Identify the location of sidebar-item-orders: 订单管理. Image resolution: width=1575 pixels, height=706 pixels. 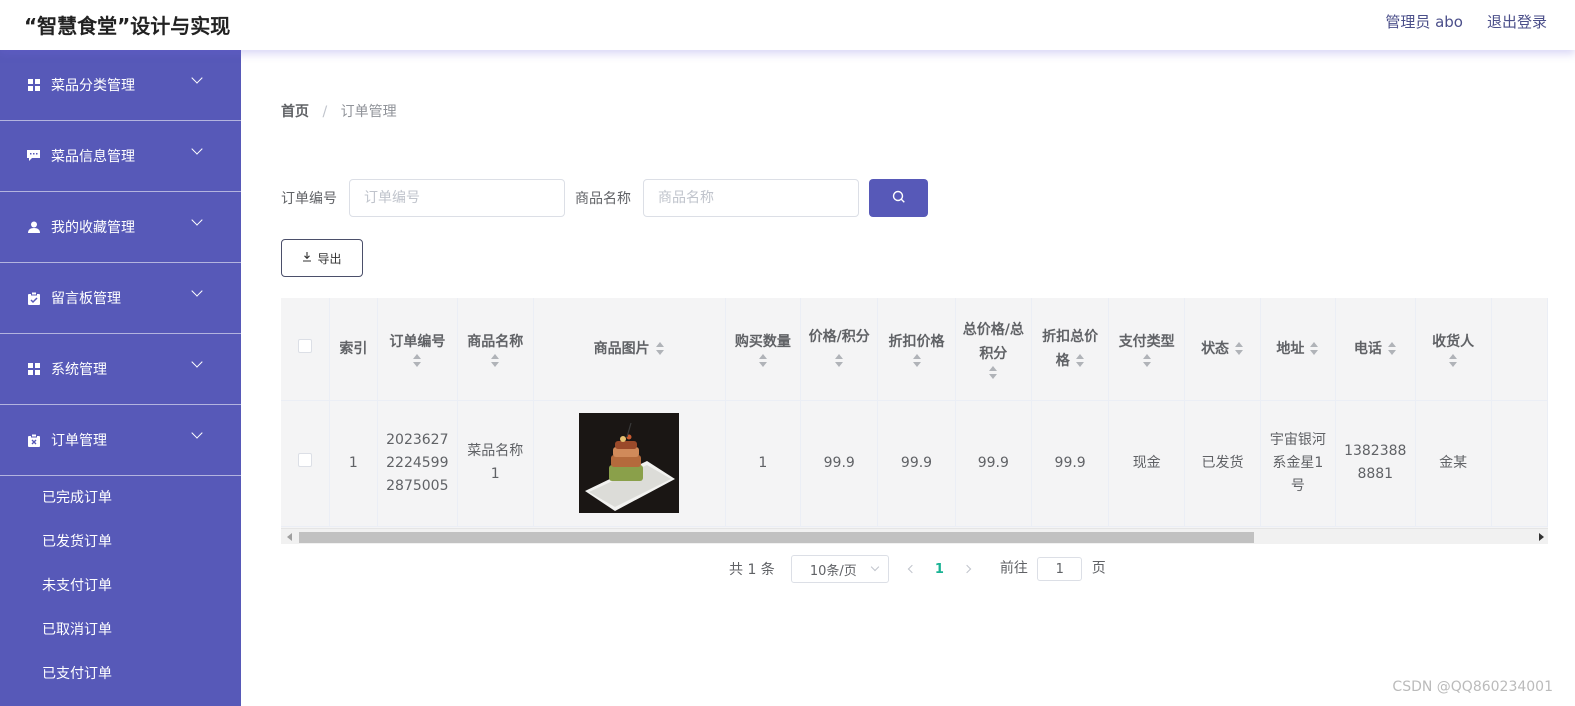
(120, 440).